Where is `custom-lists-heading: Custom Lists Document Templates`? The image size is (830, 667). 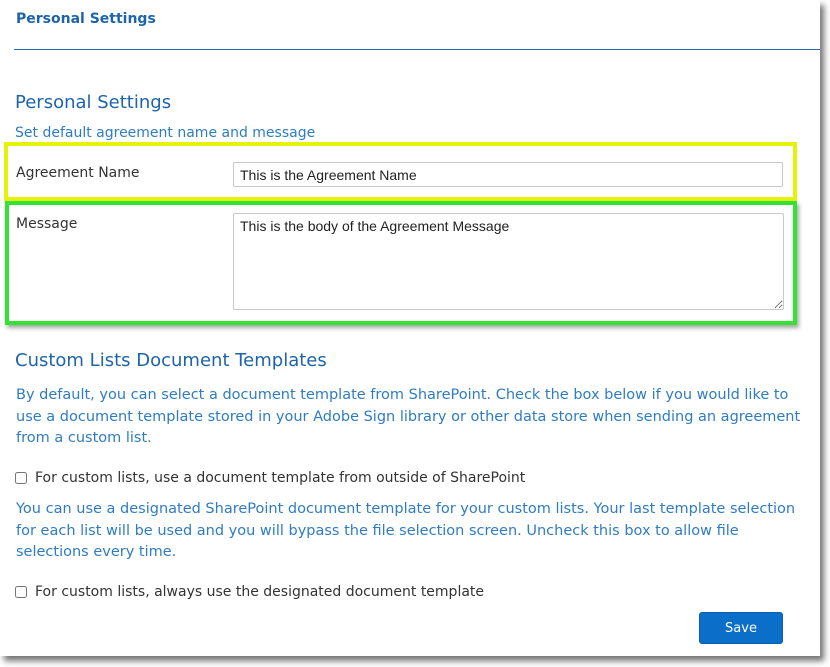 custom-lists-heading: Custom Lists Document Templates is located at coordinates (171, 360).